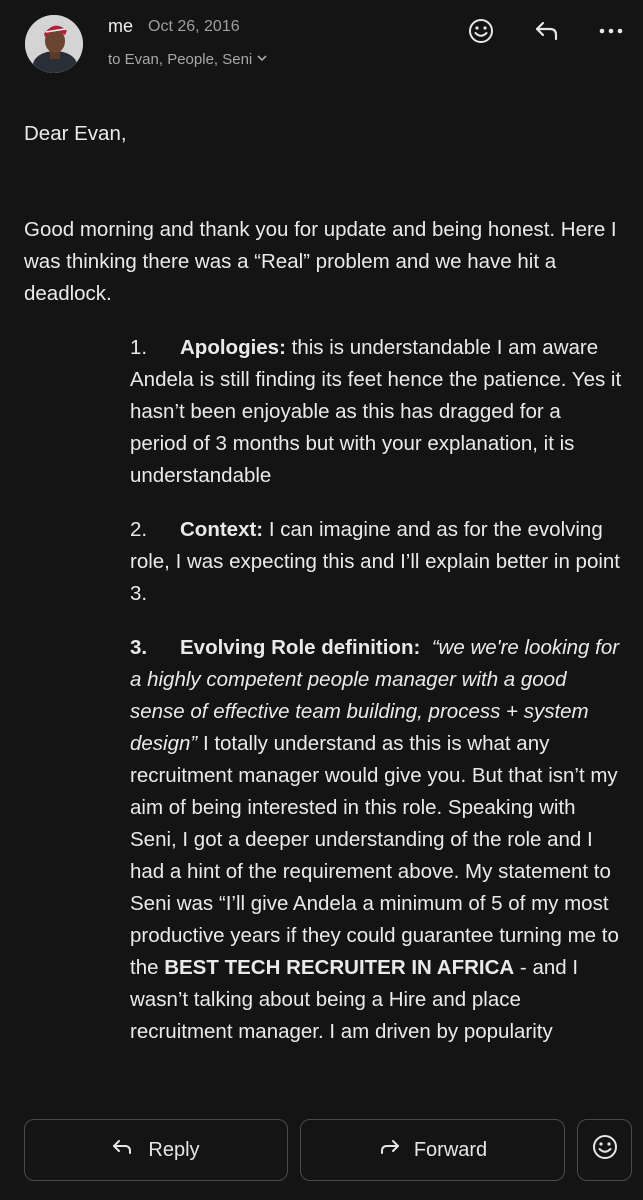 The height and width of the screenshot is (1200, 643). I want to click on more-options-icon, so click(611, 31).